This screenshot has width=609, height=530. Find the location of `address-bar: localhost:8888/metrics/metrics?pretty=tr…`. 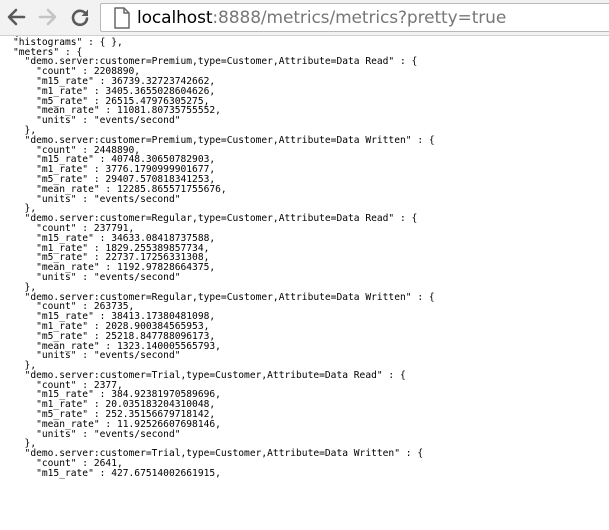

address-bar: localhost:8888/metrics/metrics?pretty=tr… is located at coordinates (354, 17).